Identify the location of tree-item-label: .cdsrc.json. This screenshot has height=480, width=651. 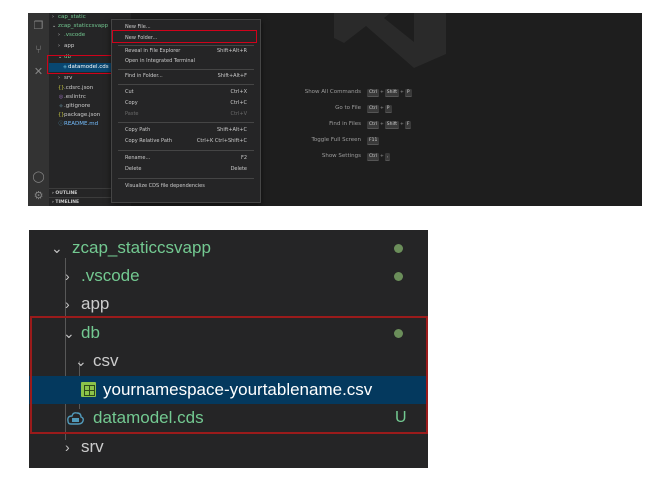
(79, 88).